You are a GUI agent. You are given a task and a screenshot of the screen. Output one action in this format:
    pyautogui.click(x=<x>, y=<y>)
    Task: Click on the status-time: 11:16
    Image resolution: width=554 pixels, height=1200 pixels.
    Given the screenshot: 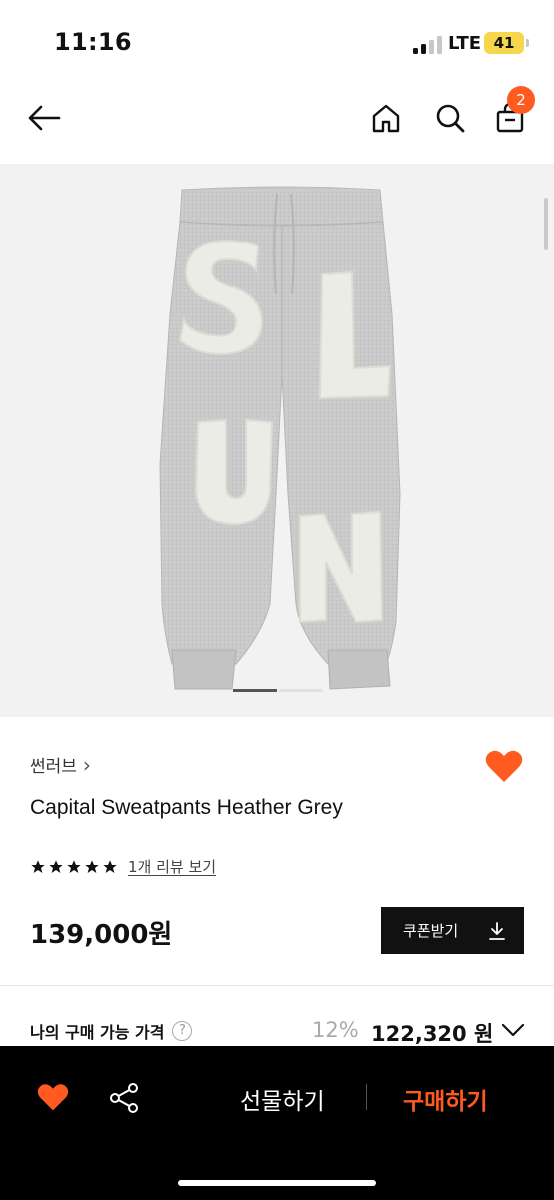 What is the action you would take?
    pyautogui.click(x=93, y=42)
    